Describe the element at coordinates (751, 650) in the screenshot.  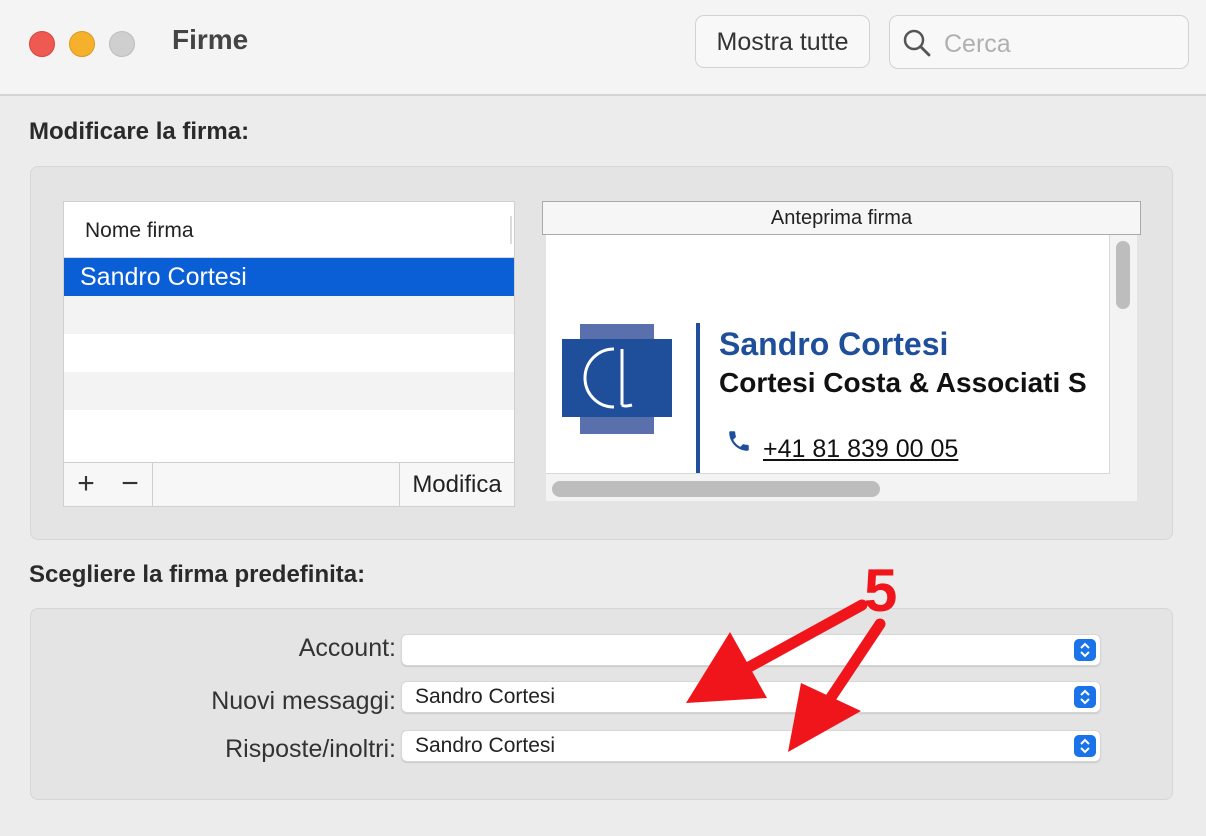
I see `account-select` at that location.